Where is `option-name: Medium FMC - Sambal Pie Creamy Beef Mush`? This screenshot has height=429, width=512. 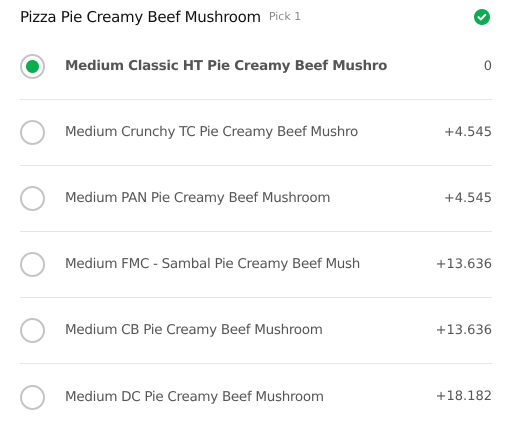 option-name: Medium FMC - Sambal Pie Creamy Beef Mush is located at coordinates (212, 264).